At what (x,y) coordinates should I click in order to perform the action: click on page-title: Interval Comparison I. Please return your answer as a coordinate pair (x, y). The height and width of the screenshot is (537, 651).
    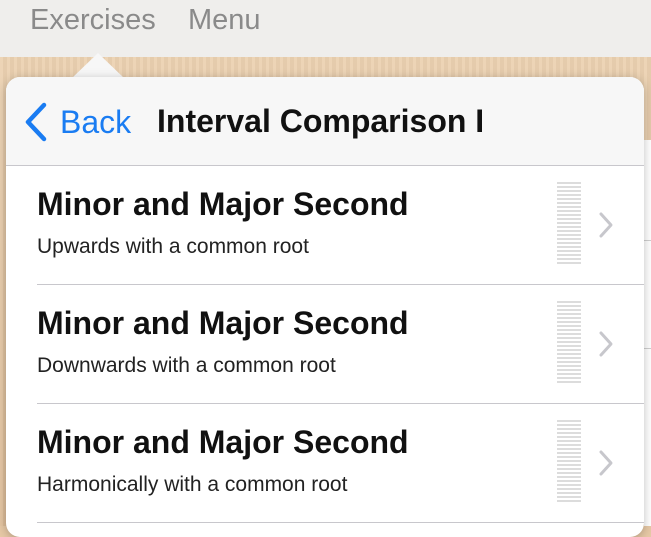
    Looking at the image, I should click on (321, 121).